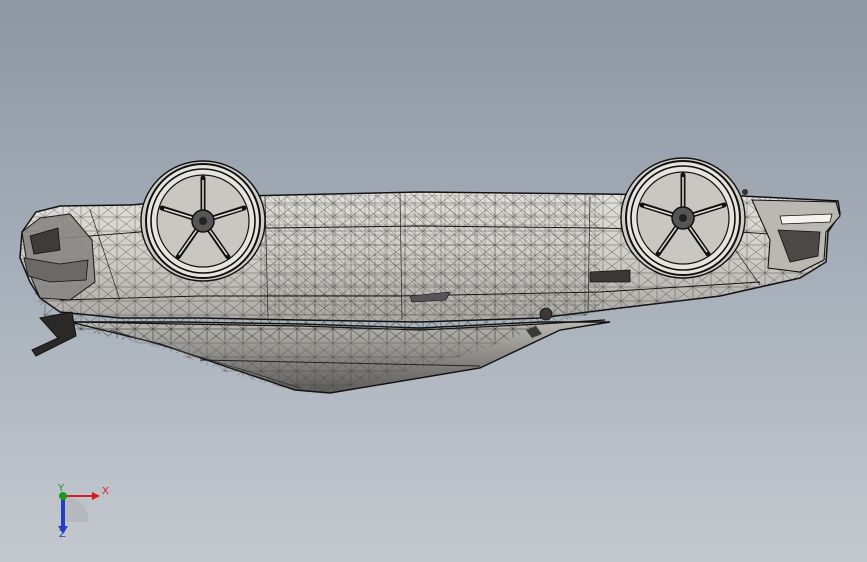 Image resolution: width=867 pixels, height=562 pixels. I want to click on front-wheel, so click(203, 221).